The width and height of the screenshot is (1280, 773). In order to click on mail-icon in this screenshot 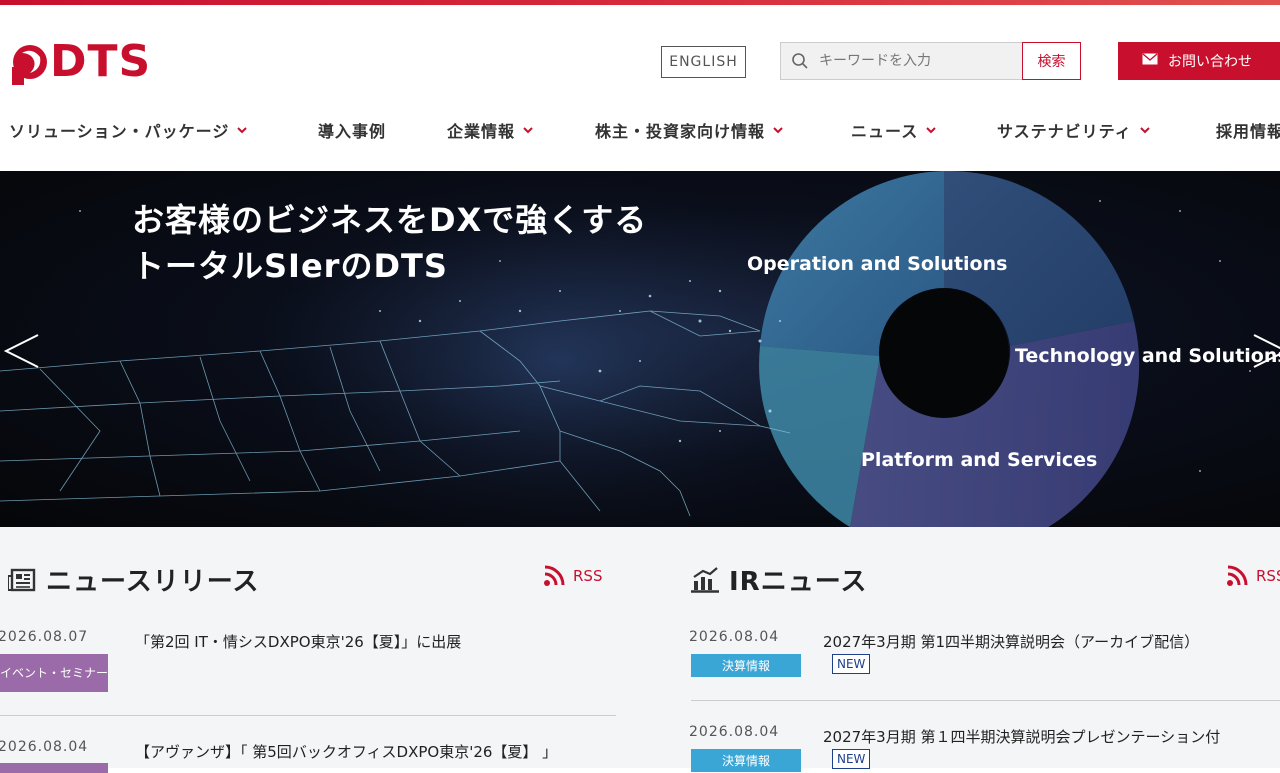, I will do `click(1150, 61)`.